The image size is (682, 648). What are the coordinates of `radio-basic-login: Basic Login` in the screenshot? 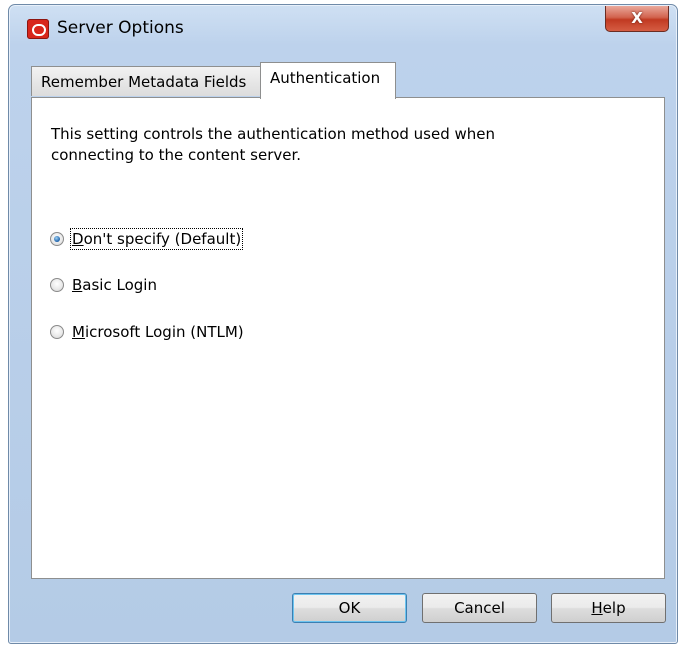 It's located at (103, 285).